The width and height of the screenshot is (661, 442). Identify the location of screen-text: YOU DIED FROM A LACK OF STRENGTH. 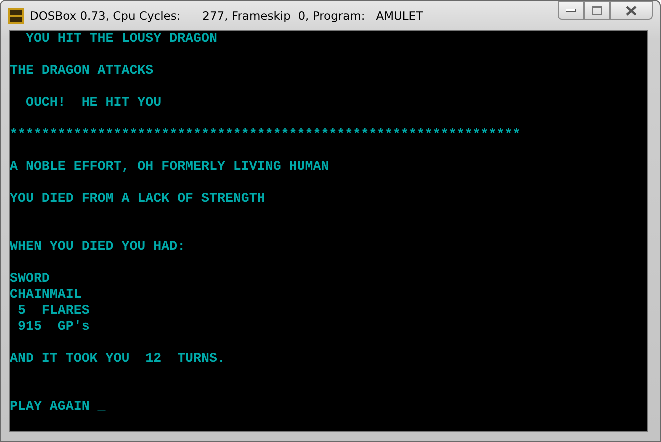
(138, 199).